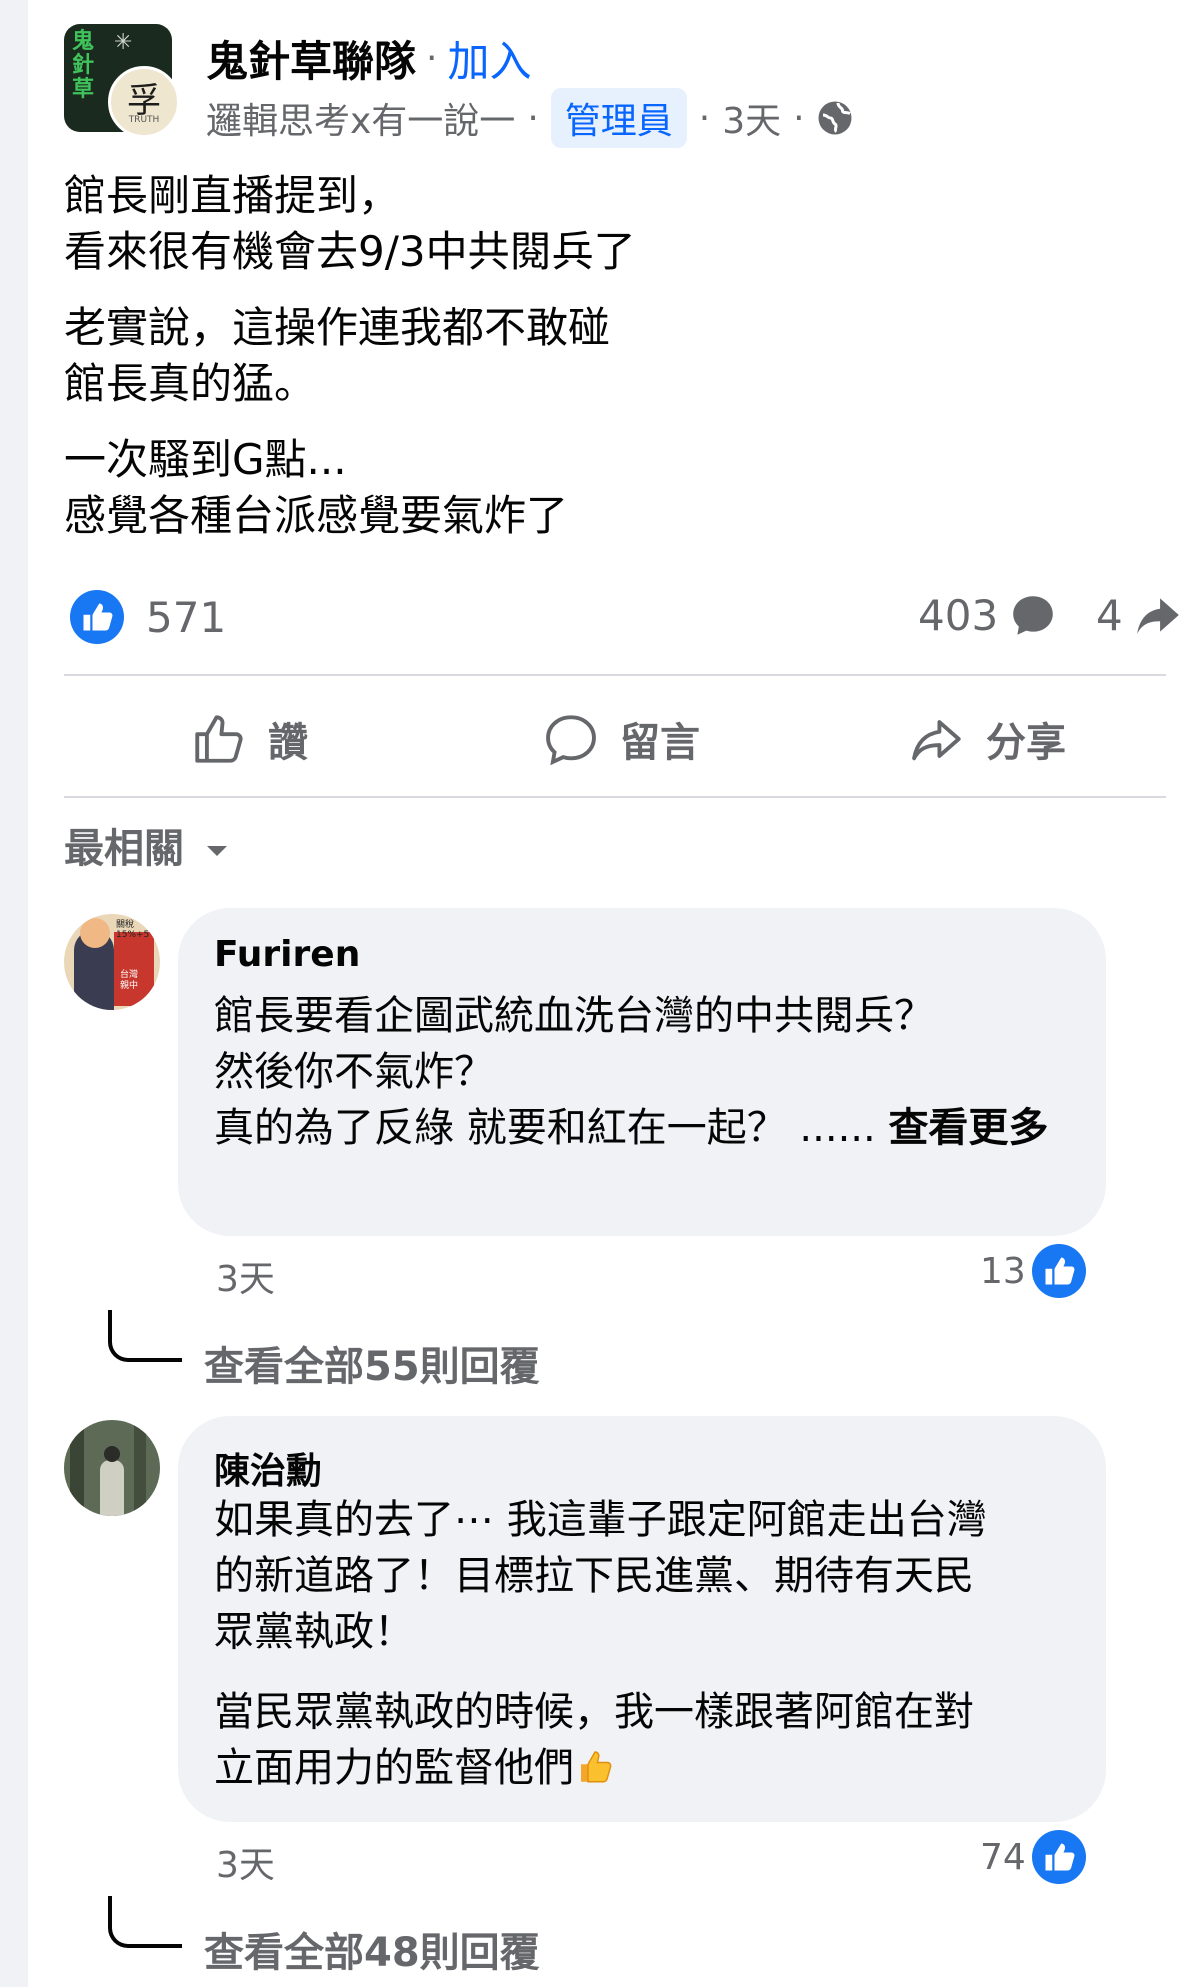 Image resolution: width=1202 pixels, height=1987 pixels. I want to click on comment-label: 留言, so click(660, 743).